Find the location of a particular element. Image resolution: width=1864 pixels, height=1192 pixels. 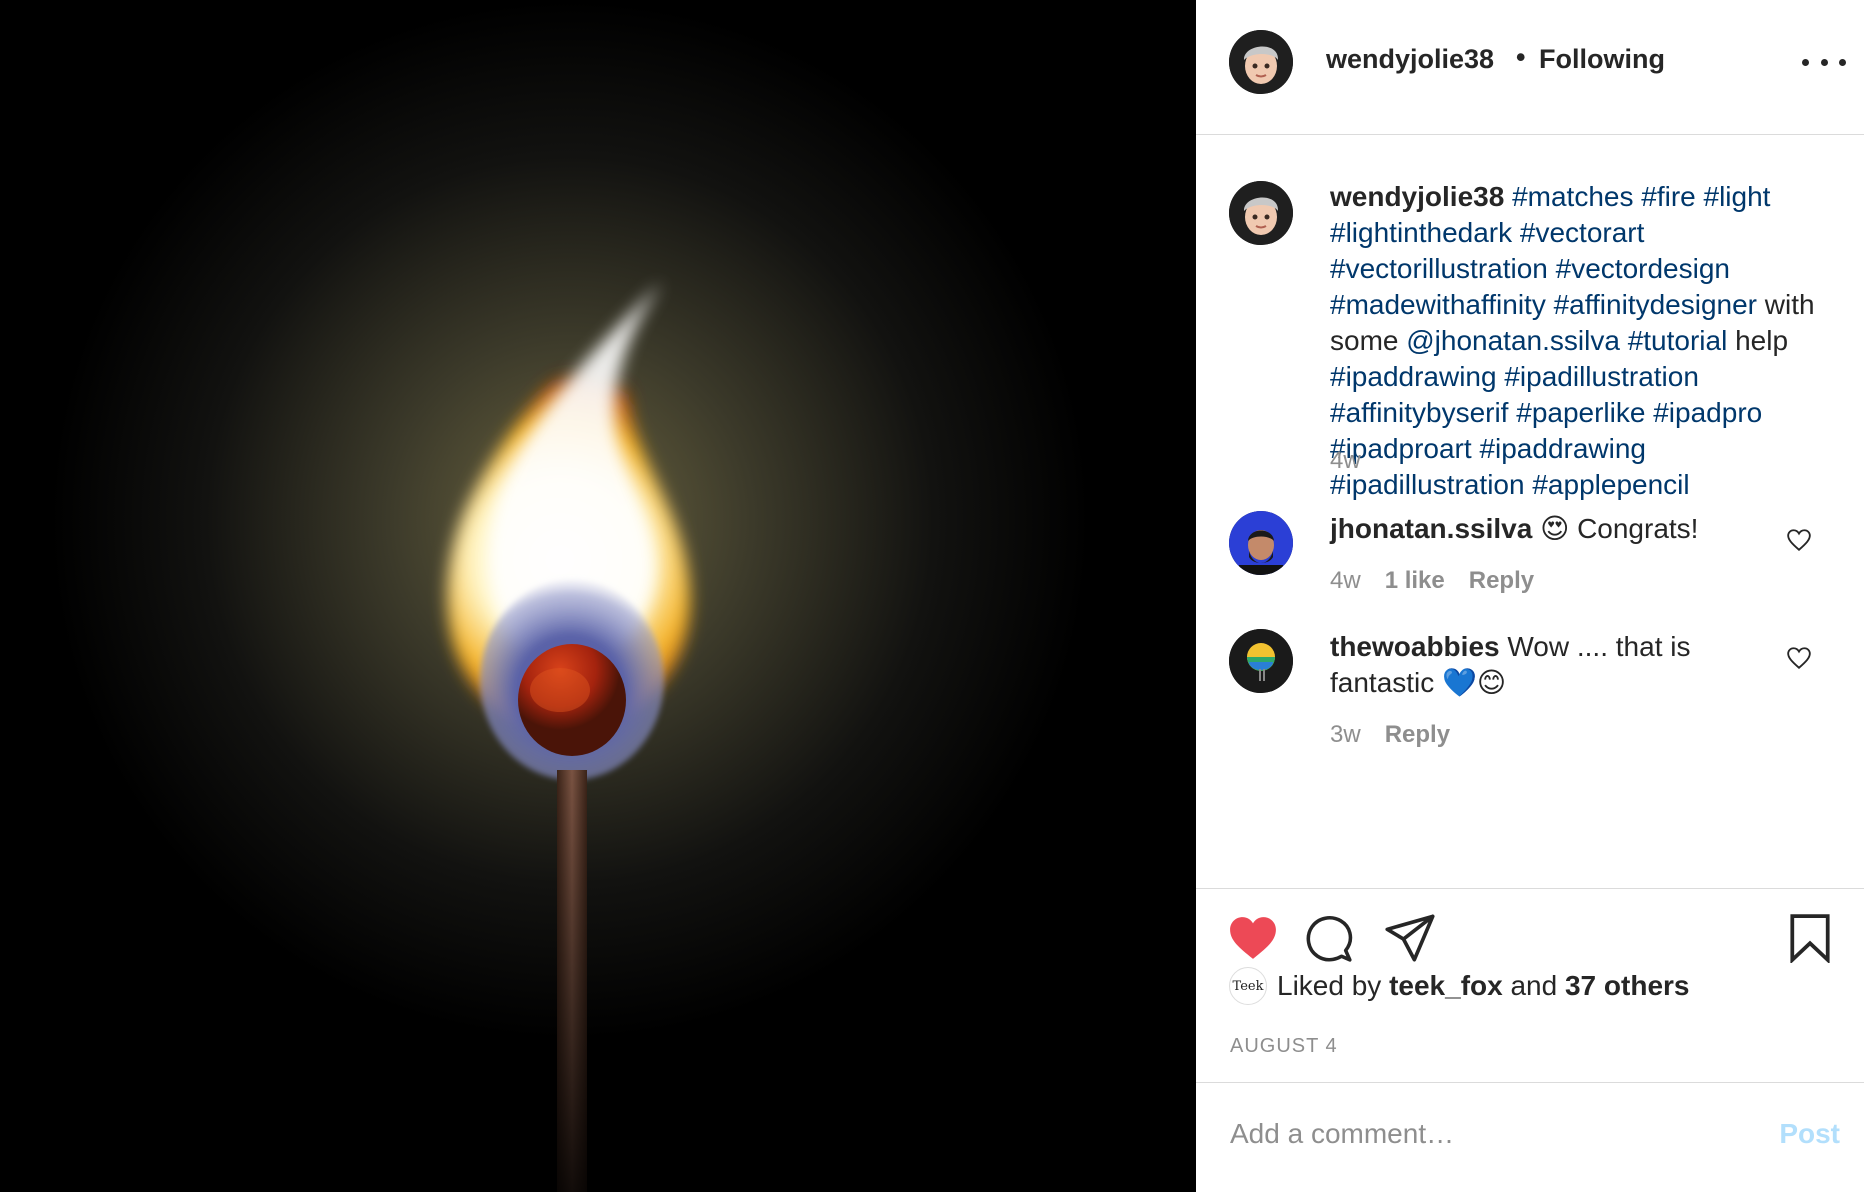

heart-filled-icon is located at coordinates (1253, 938).